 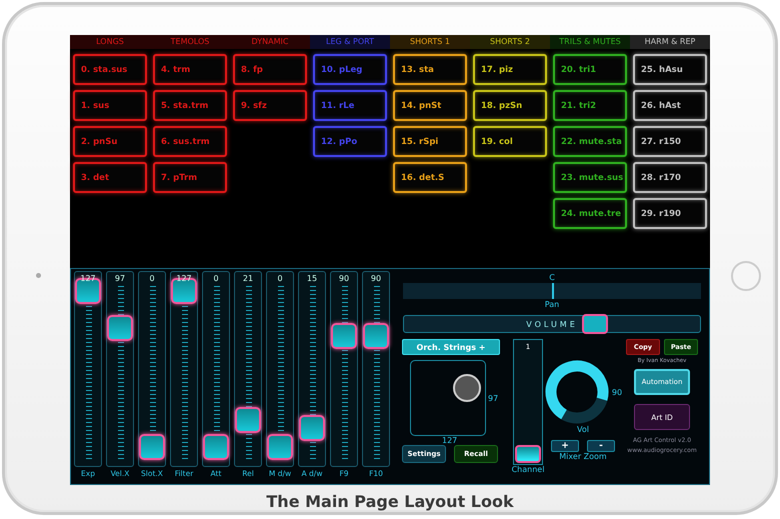 What do you see at coordinates (110, 177) in the screenshot?
I see `articulation-button: 3. det` at bounding box center [110, 177].